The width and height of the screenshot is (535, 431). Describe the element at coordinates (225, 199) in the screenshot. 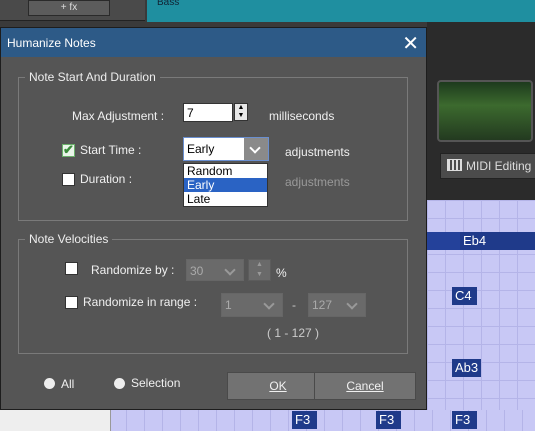

I see `dropdown-option: Late` at that location.